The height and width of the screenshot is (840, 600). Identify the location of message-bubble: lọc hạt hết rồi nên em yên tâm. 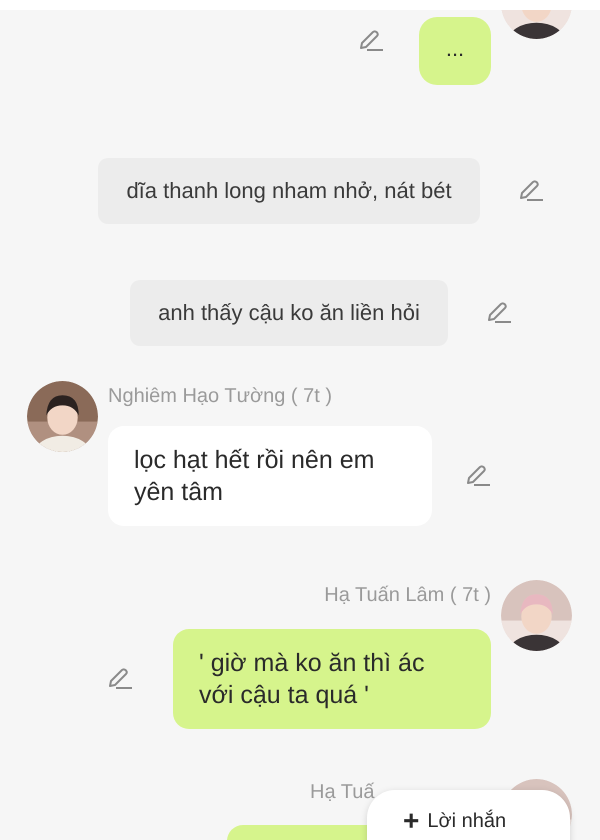
(270, 476).